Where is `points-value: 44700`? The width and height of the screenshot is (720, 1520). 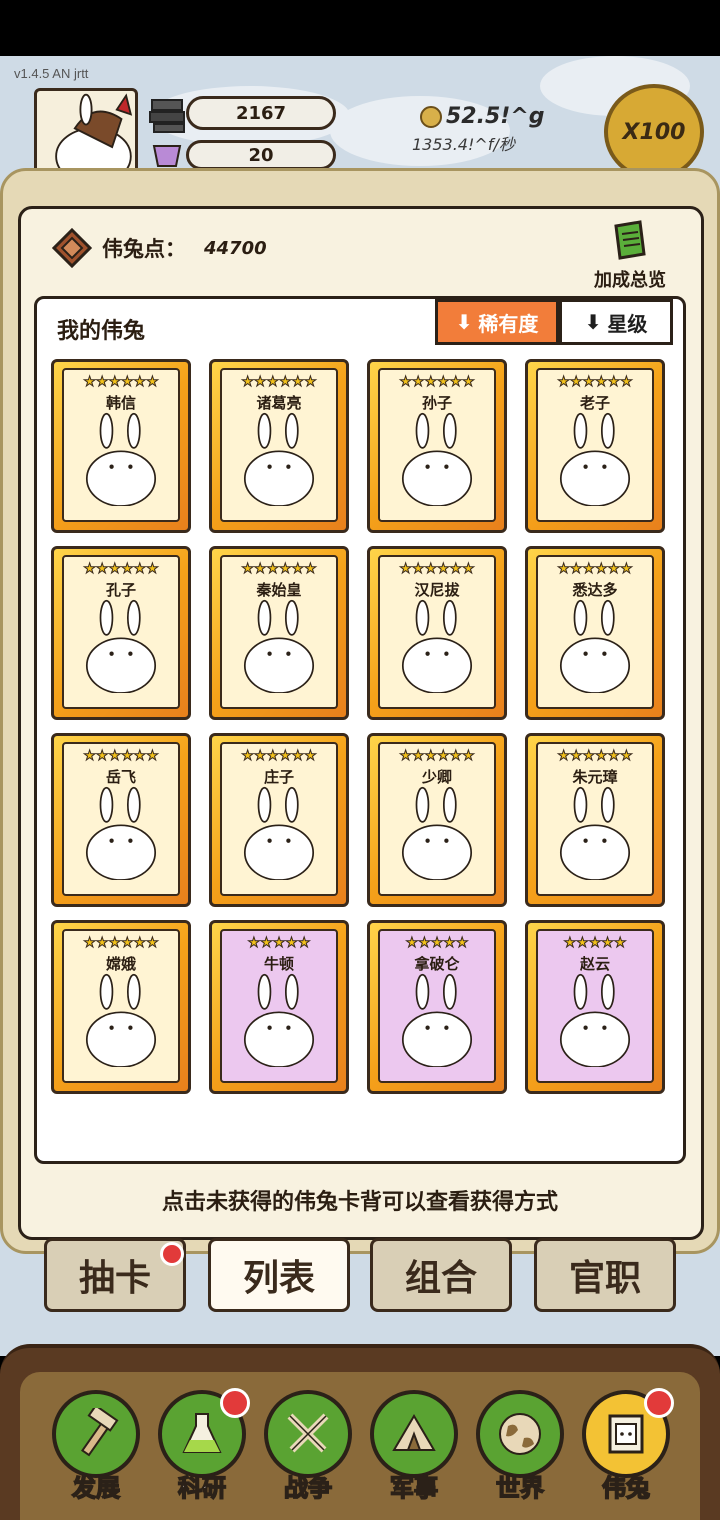
points-value: 44700 is located at coordinates (235, 248).